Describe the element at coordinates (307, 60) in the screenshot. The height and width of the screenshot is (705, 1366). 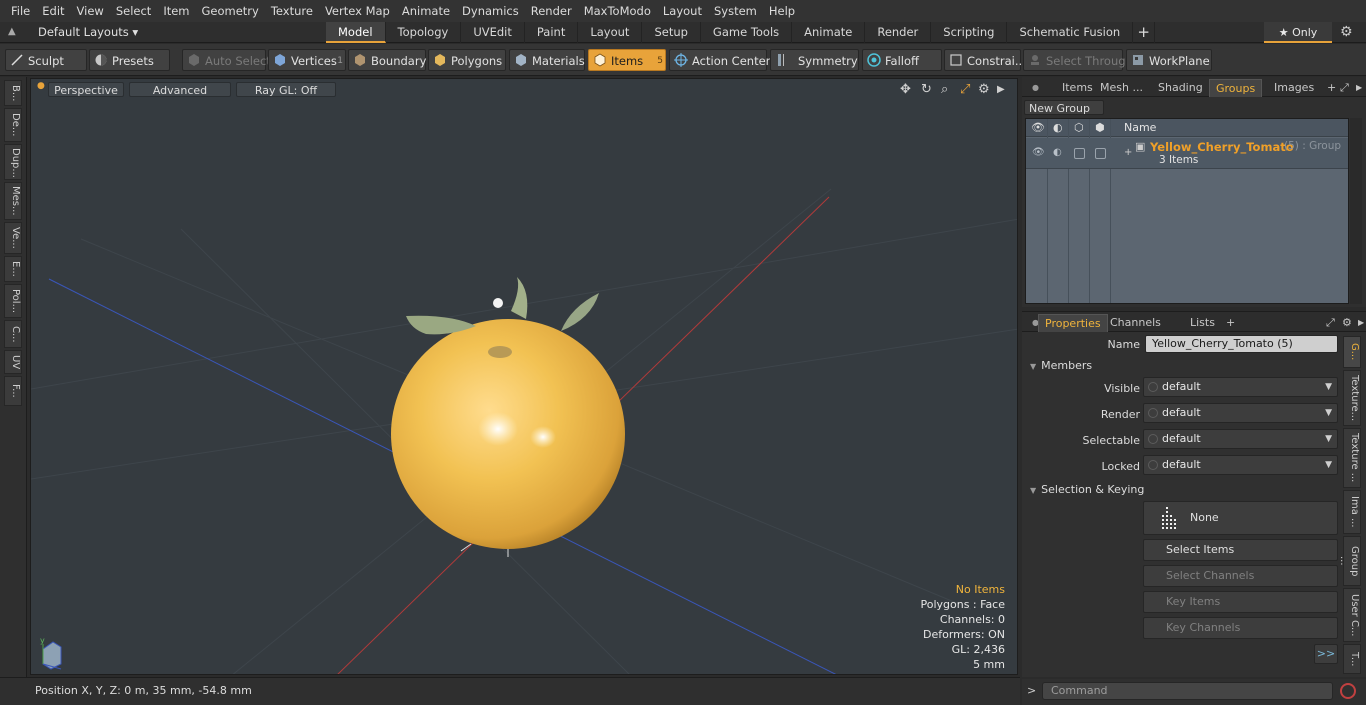
I see `vertices-button: Vertices 1` at that location.